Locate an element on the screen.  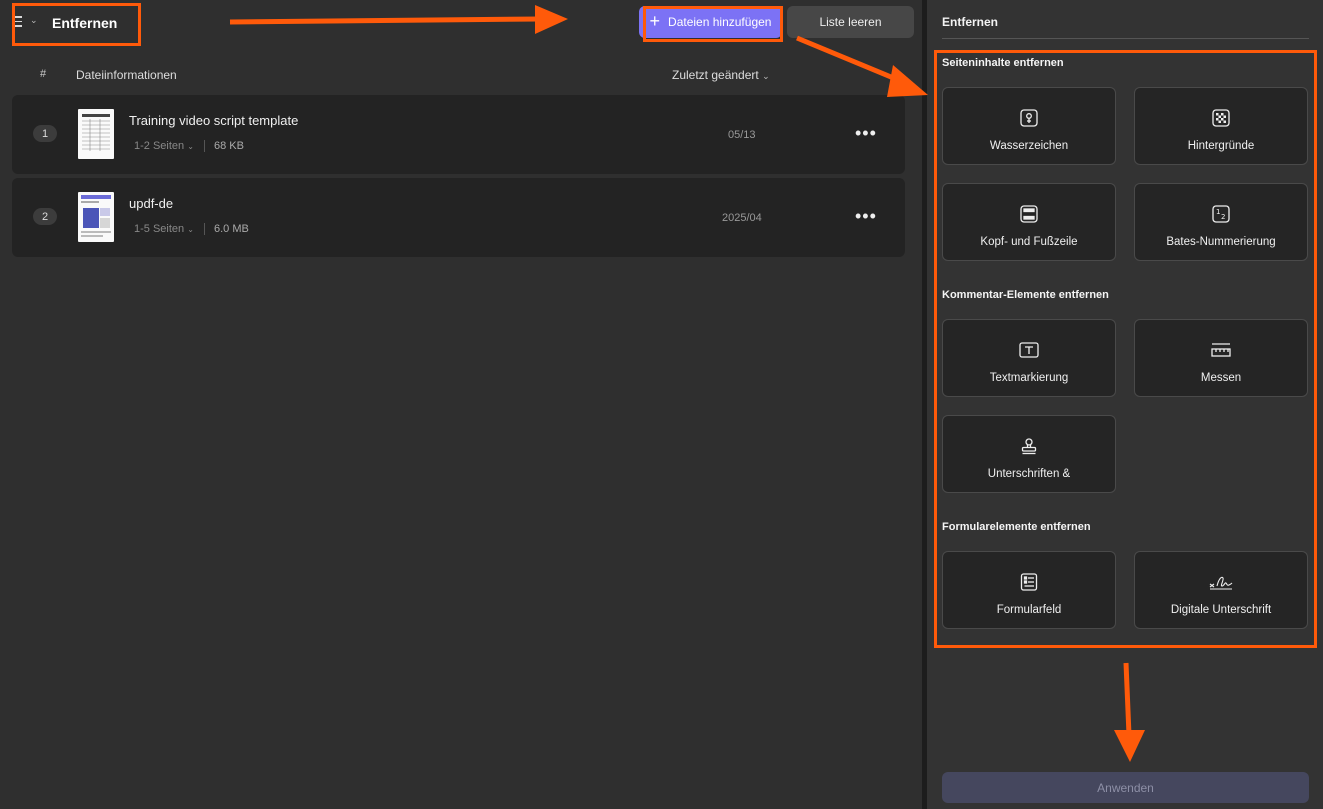
section-title-page-content: Seiteninhalte entfernen is located at coordinates (1003, 63).